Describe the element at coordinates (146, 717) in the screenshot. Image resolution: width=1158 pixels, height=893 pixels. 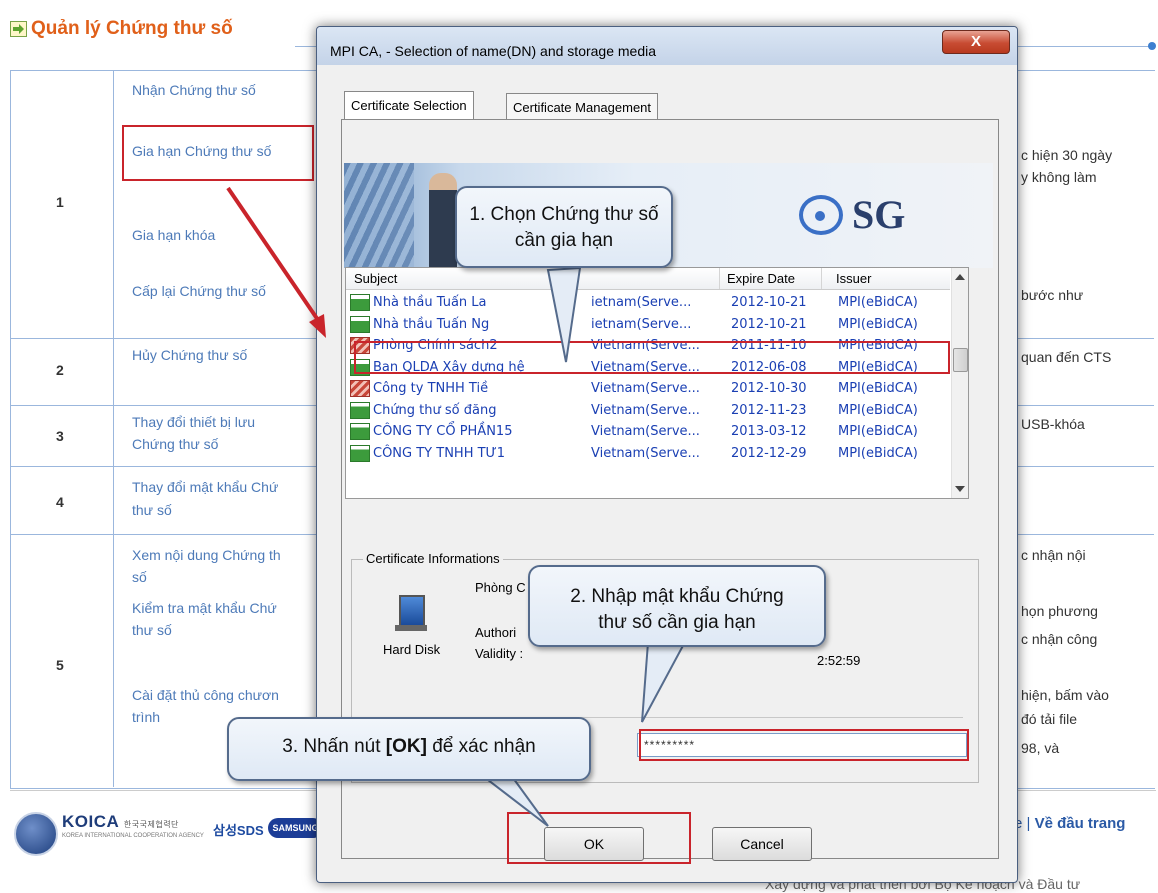
I see `link-manual-install-2: trình` at that location.